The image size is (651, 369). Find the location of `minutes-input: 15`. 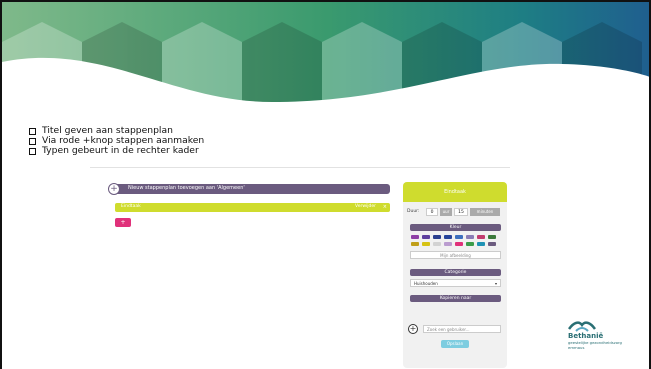

minutes-input: 15 is located at coordinates (461, 212).